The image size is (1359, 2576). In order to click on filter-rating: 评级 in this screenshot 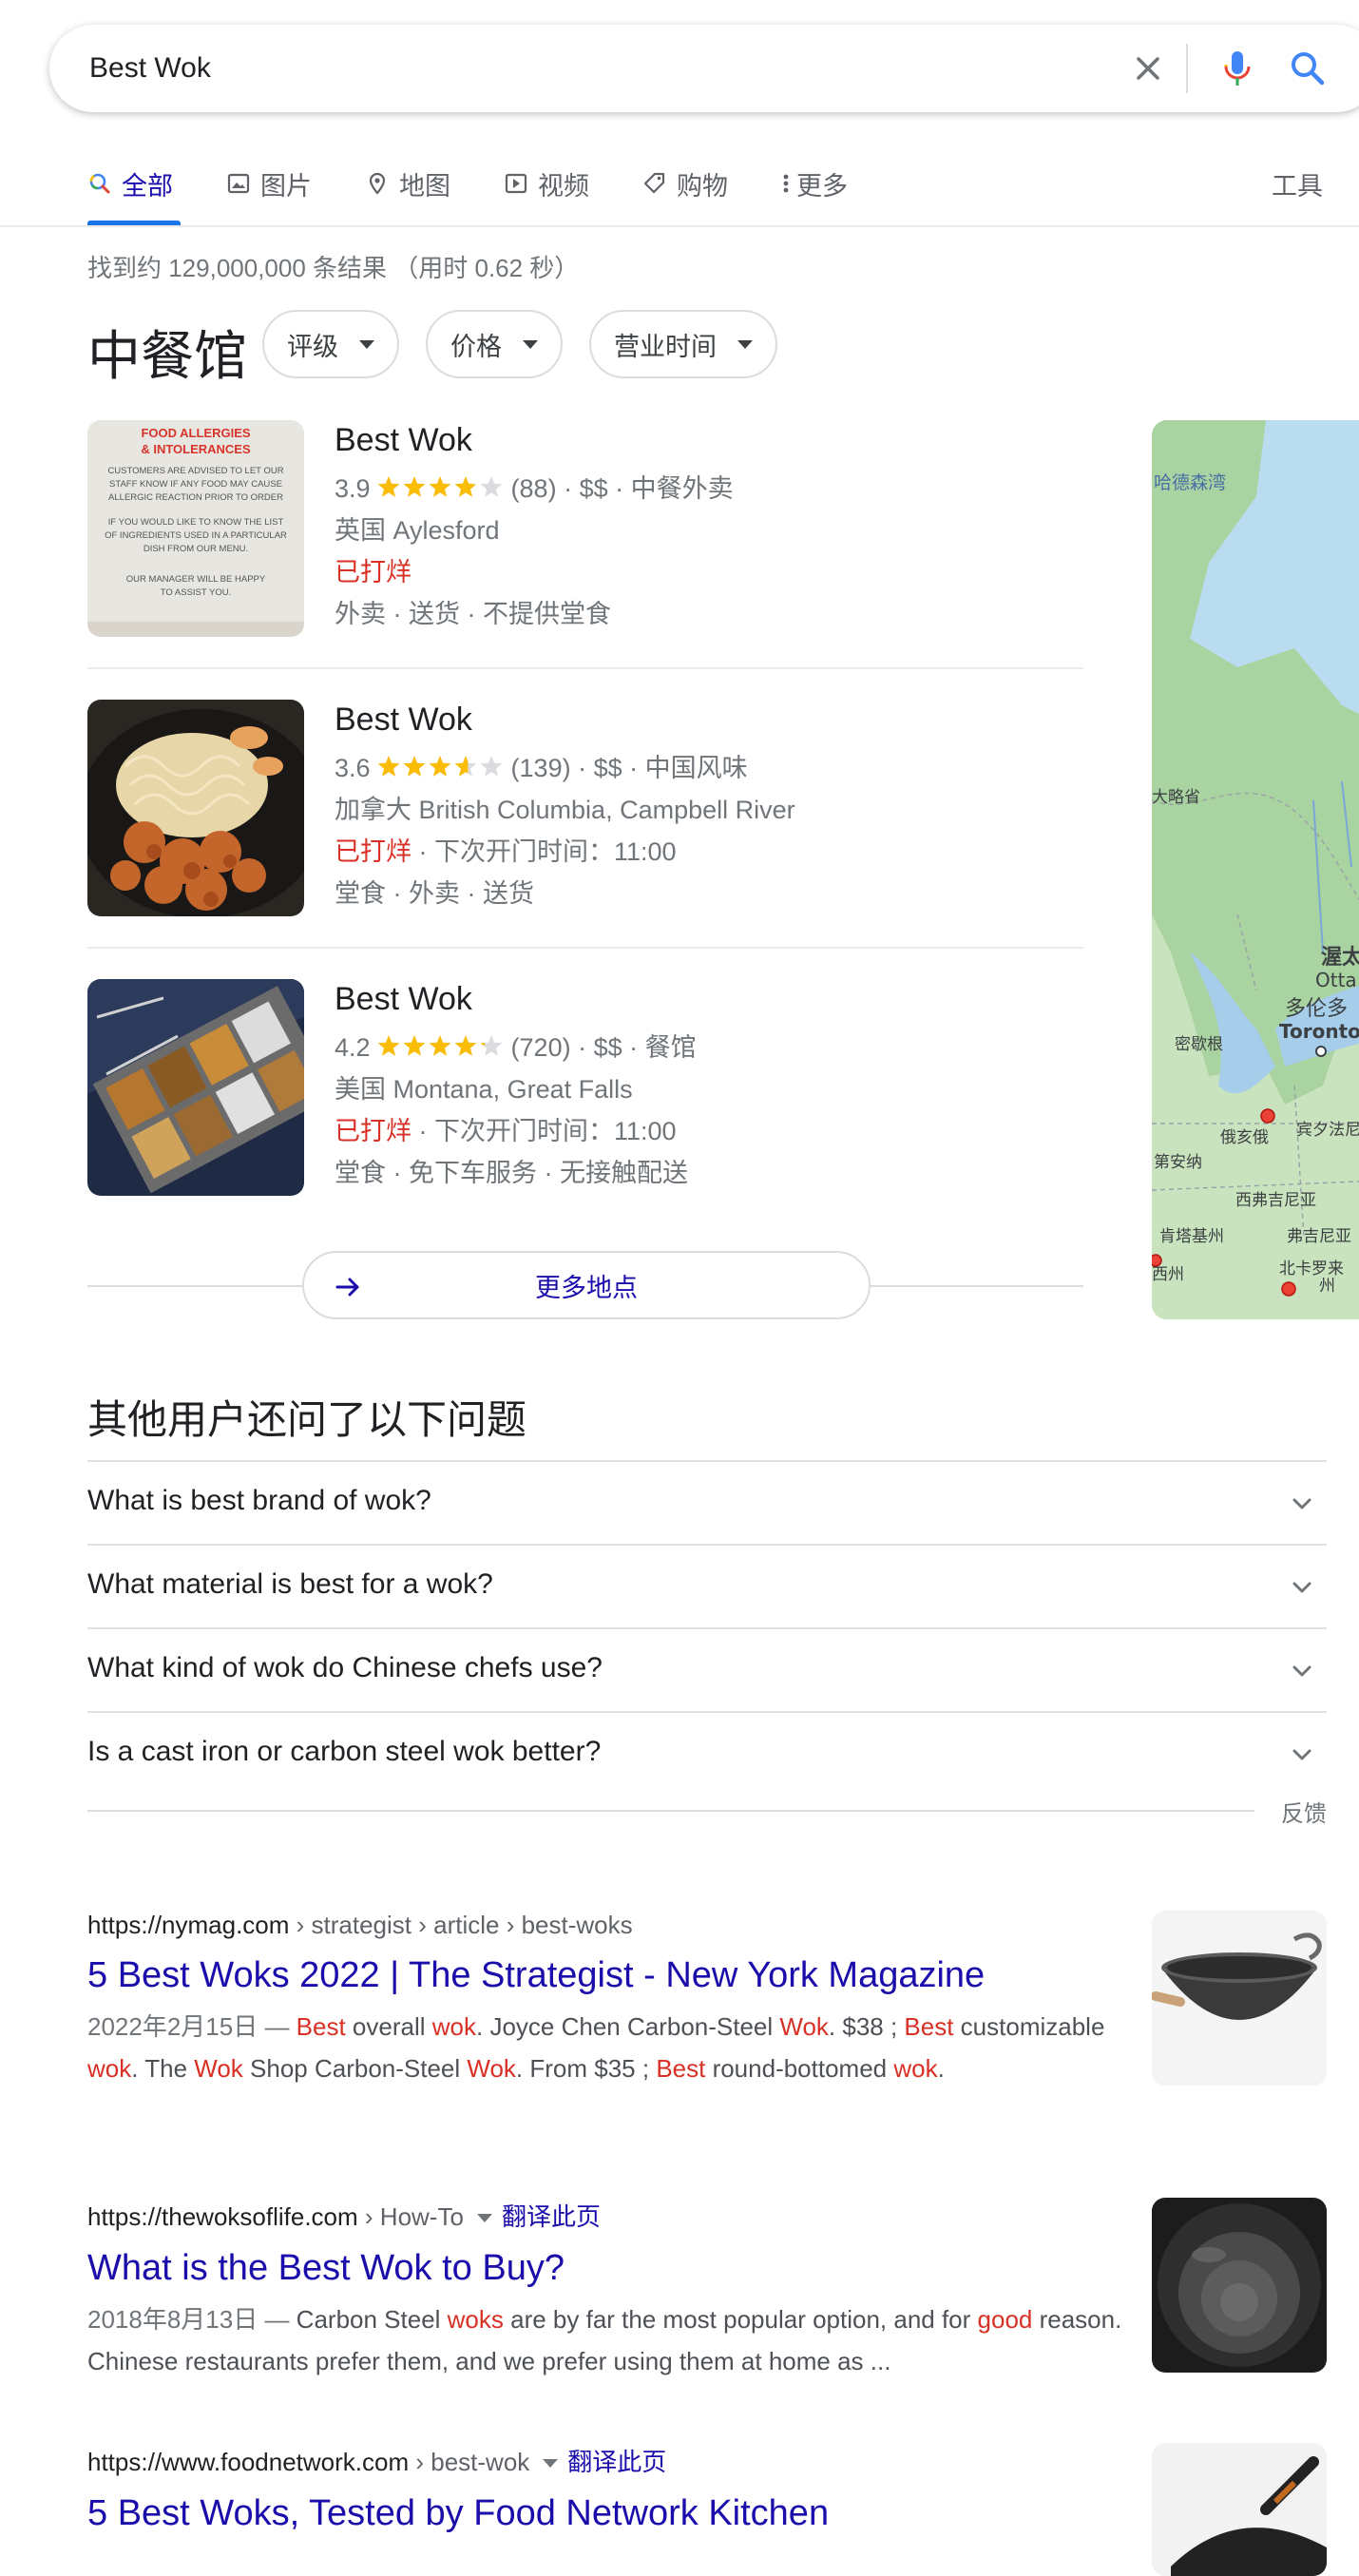, I will do `click(330, 344)`.